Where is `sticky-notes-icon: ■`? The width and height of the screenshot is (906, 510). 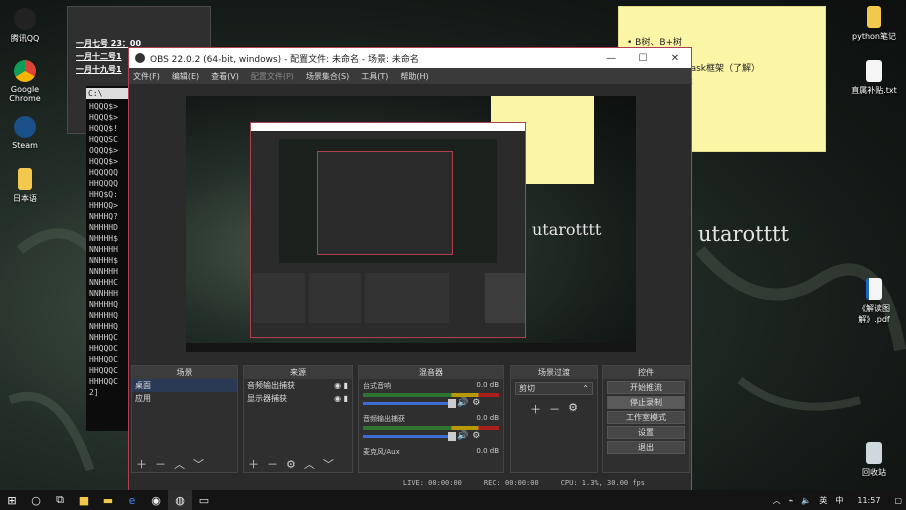
sticky-notes-icon: ■ is located at coordinates (84, 500).